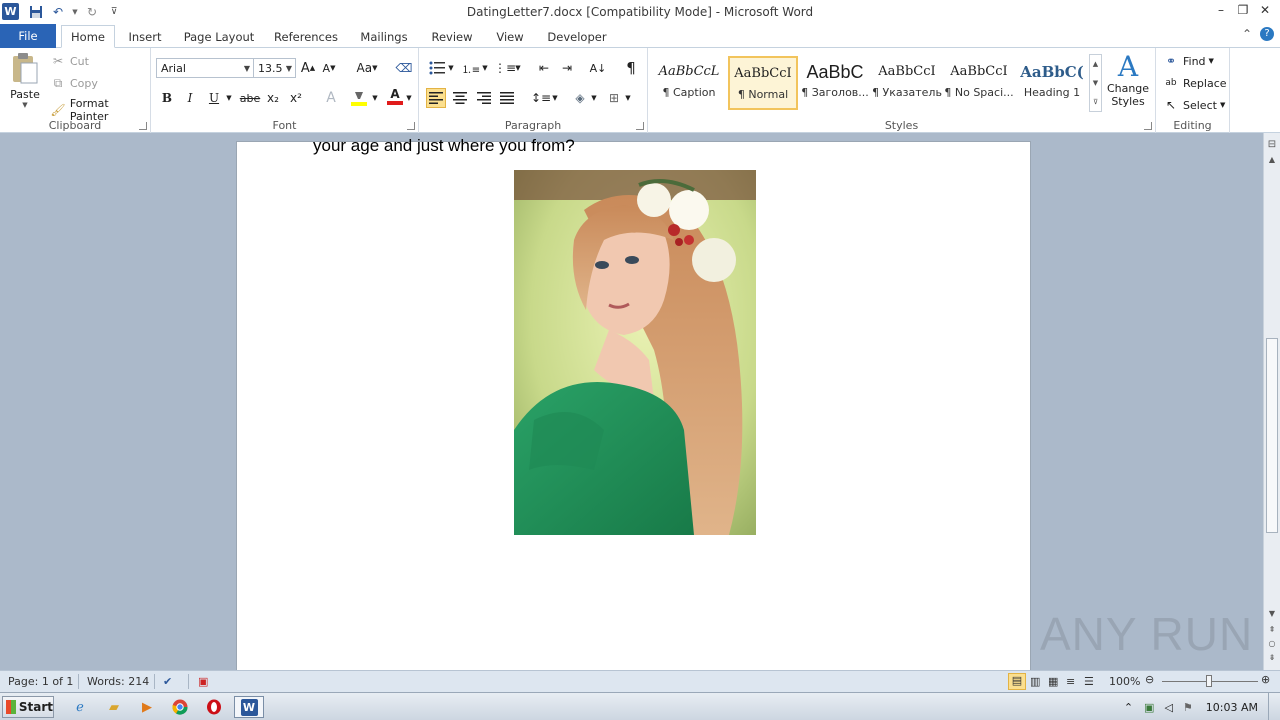 Image resolution: width=1280 pixels, height=720 pixels. What do you see at coordinates (404, 68) in the screenshot?
I see `clear-formatting-icon: ⌫` at bounding box center [404, 68].